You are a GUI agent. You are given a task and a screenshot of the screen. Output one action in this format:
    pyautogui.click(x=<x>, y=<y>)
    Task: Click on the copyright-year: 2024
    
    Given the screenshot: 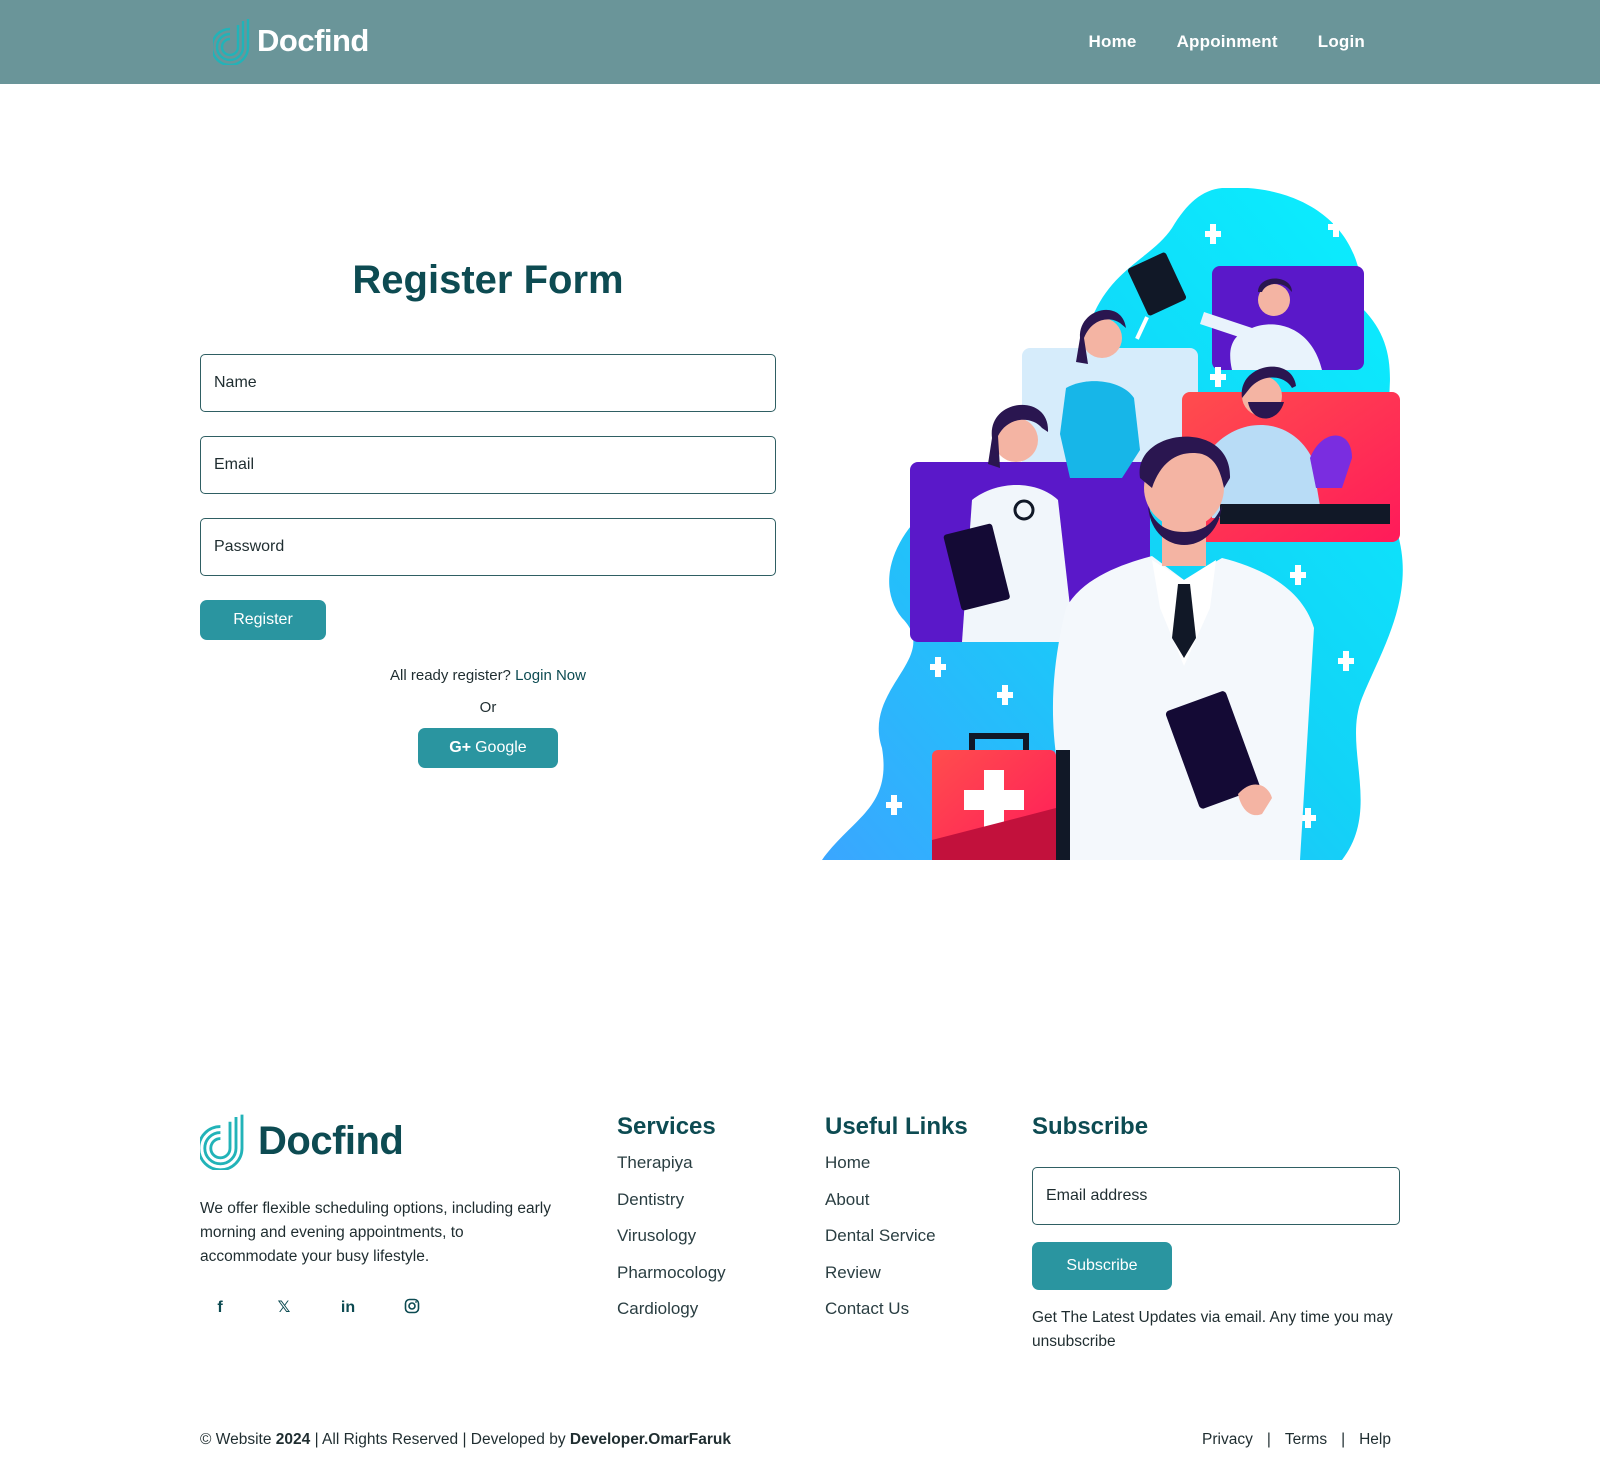 What is the action you would take?
    pyautogui.click(x=293, y=1439)
    